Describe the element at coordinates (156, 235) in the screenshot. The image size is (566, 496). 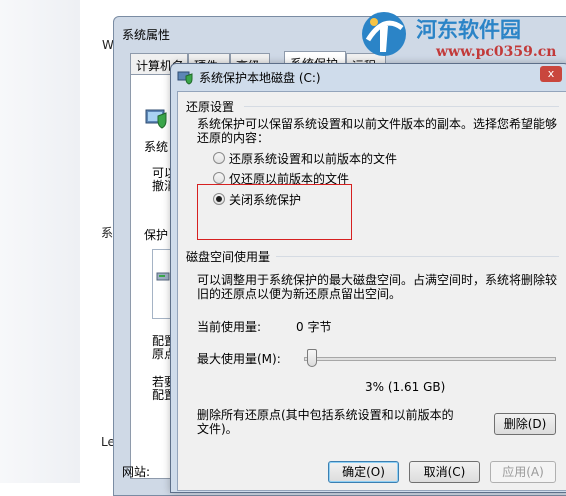
I see `protection-label: 保护` at that location.